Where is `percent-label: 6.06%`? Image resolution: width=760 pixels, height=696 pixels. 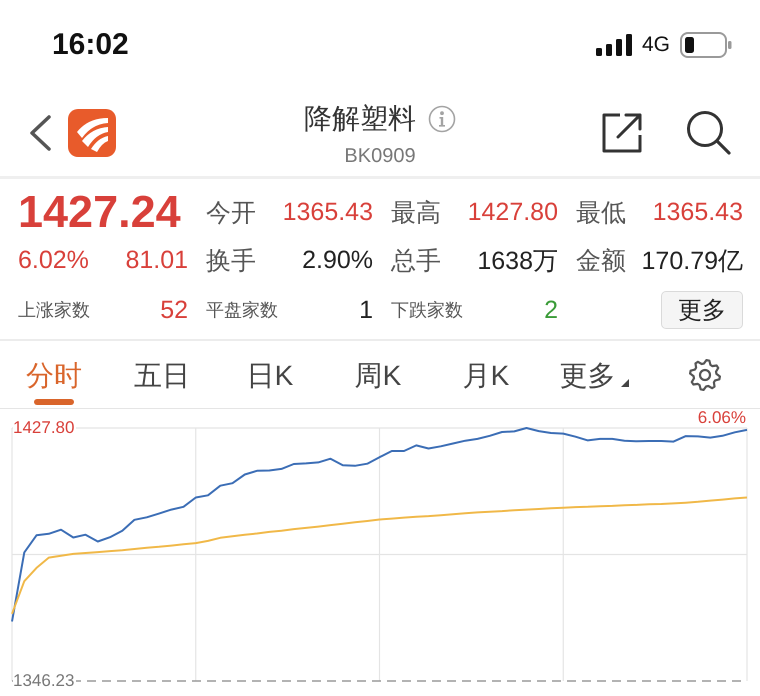
percent-label: 6.06% is located at coordinates (722, 418).